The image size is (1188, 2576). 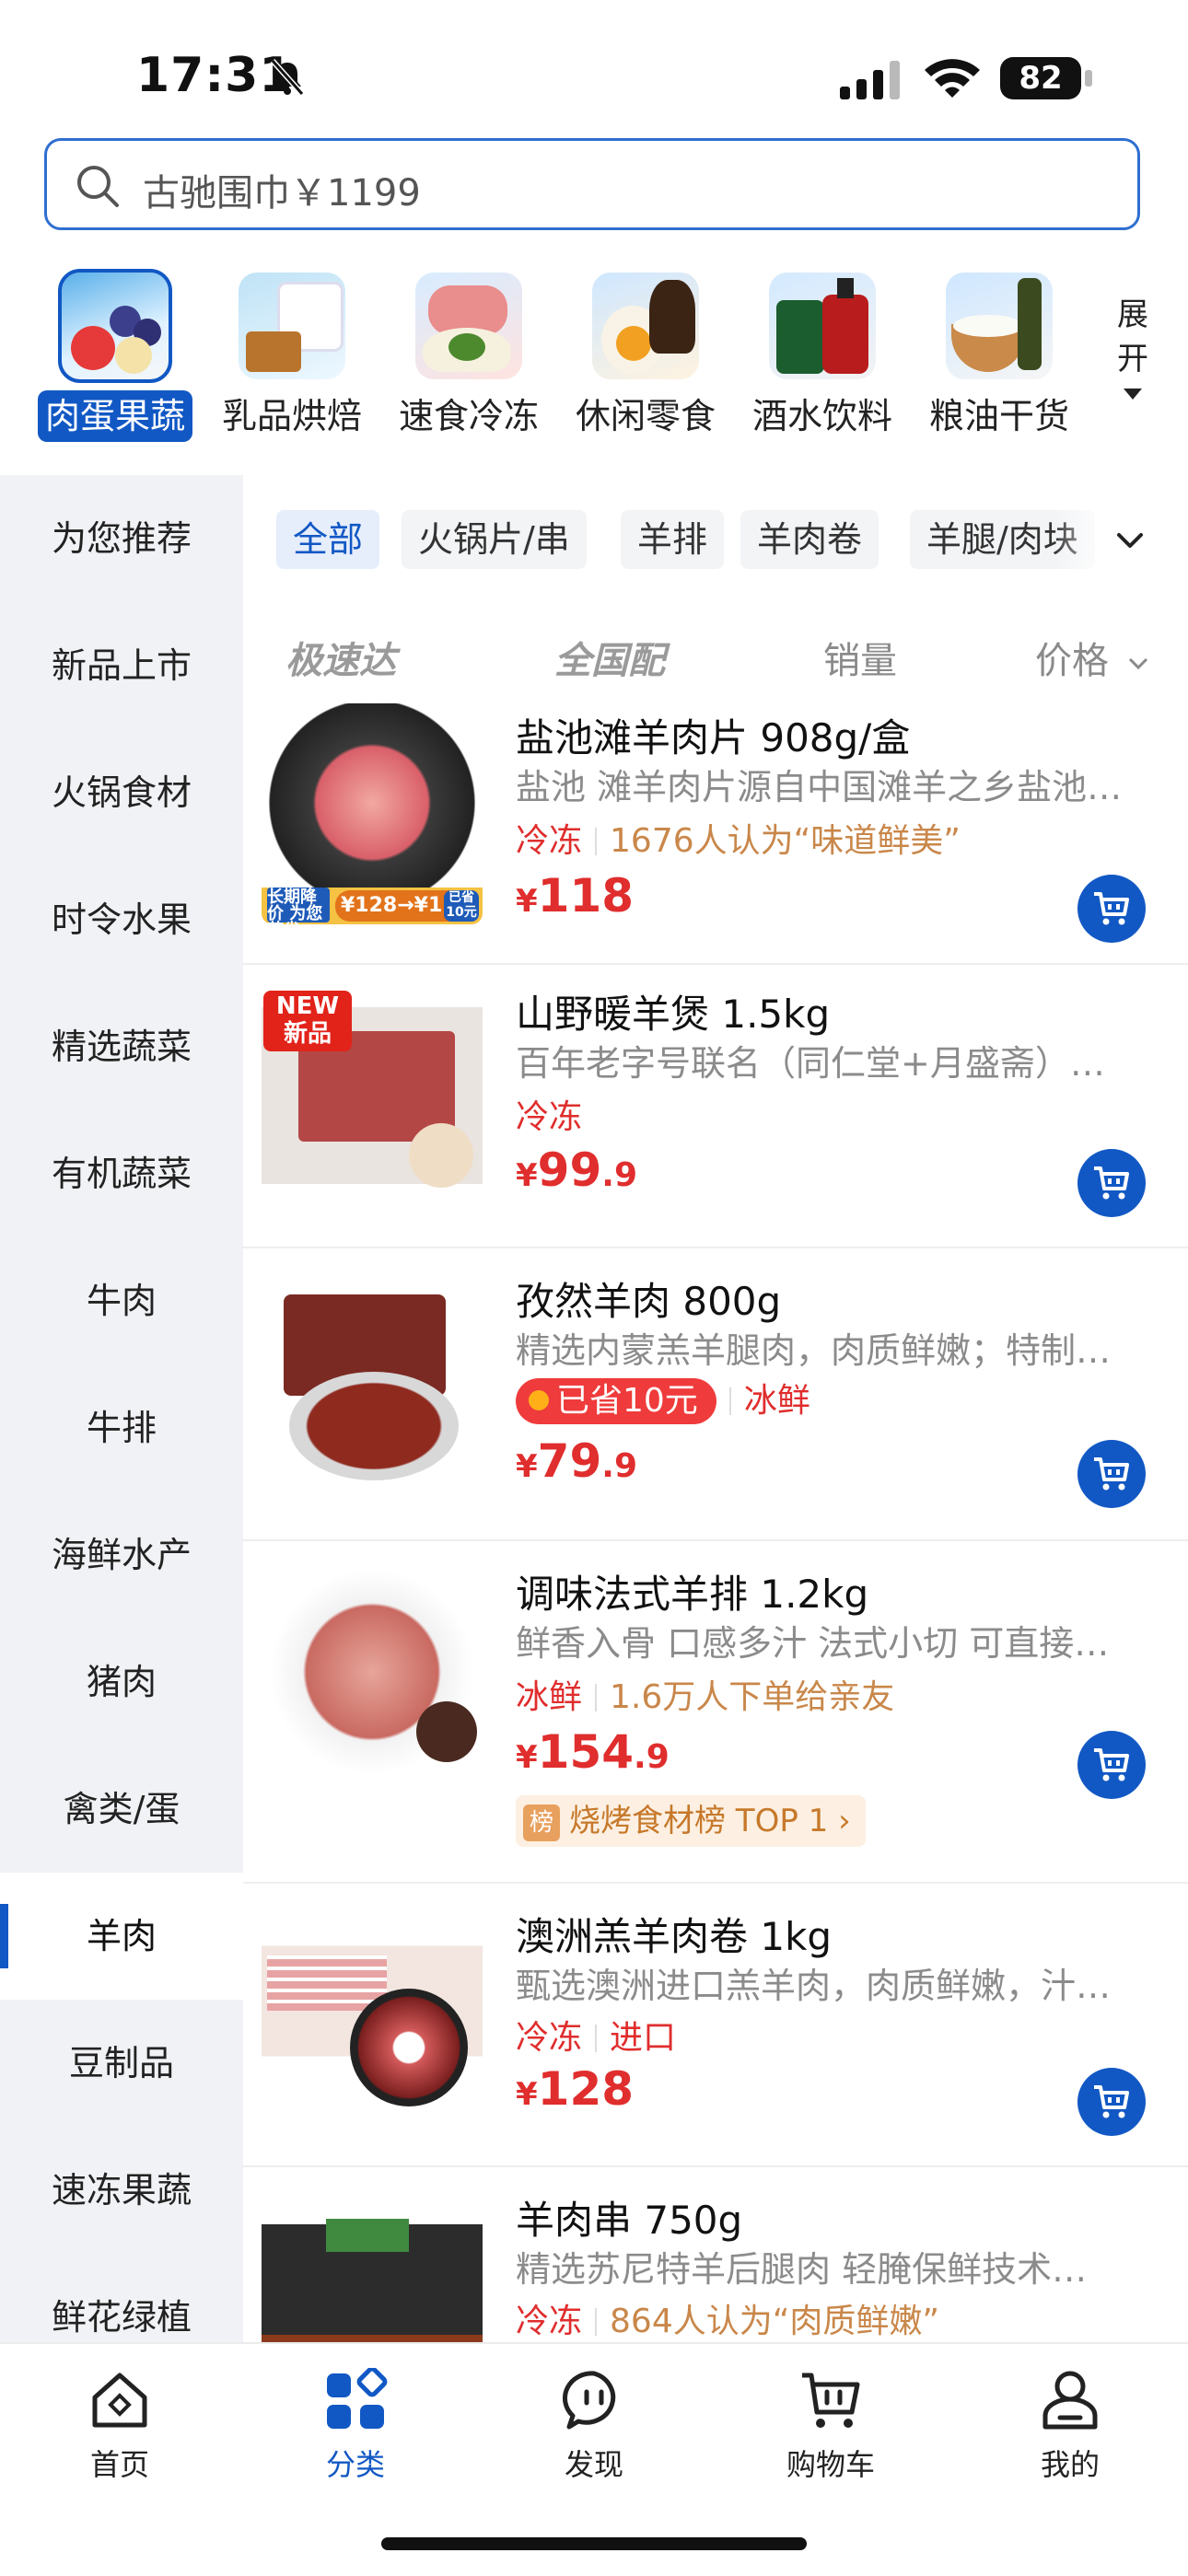 I want to click on fruit-basket-icon, so click(x=115, y=326).